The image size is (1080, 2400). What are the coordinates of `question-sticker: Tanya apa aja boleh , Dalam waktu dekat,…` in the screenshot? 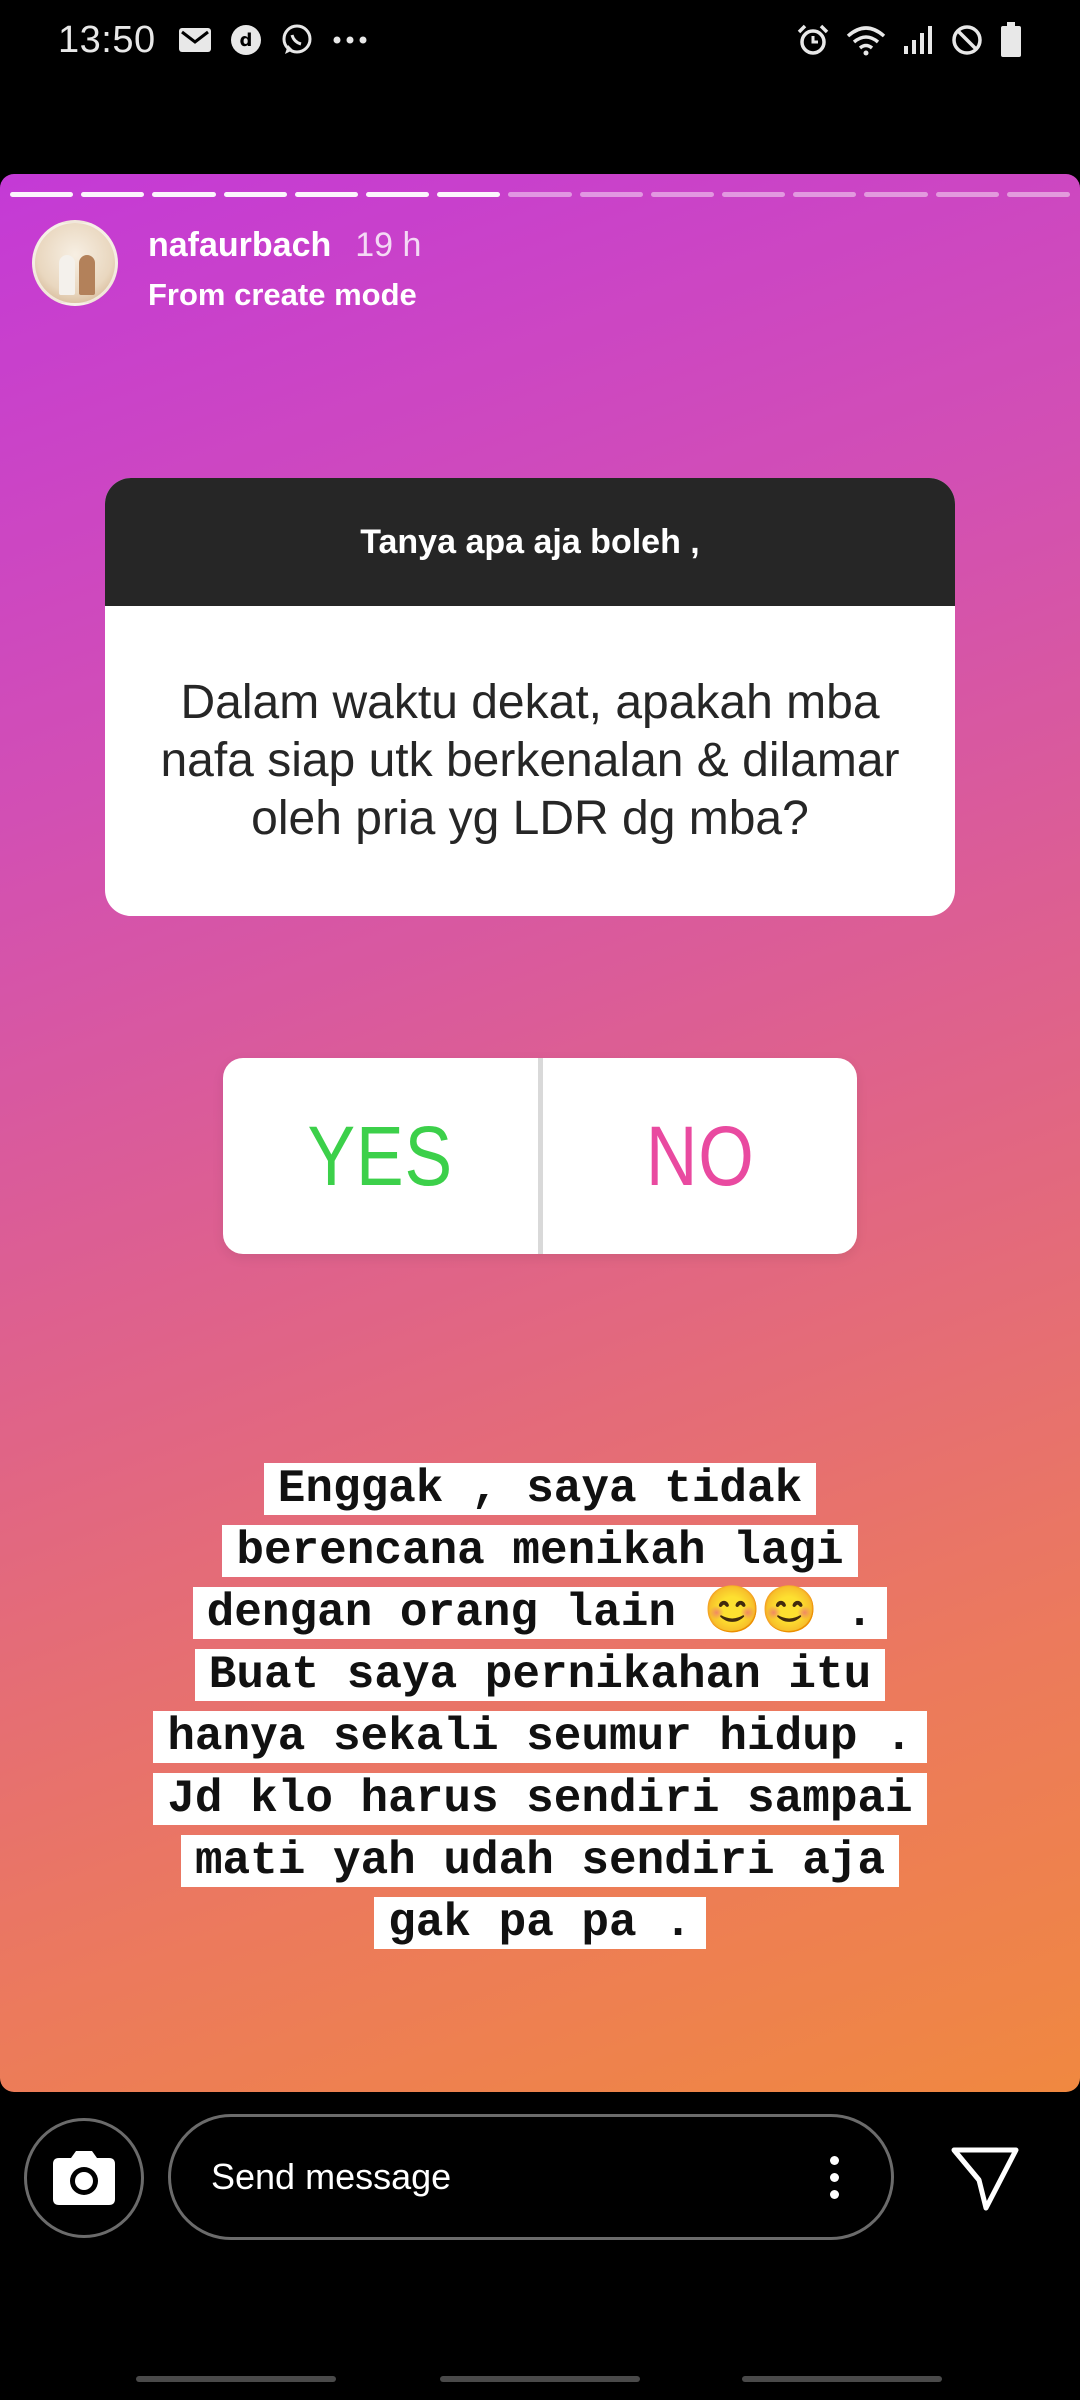 It's located at (530, 697).